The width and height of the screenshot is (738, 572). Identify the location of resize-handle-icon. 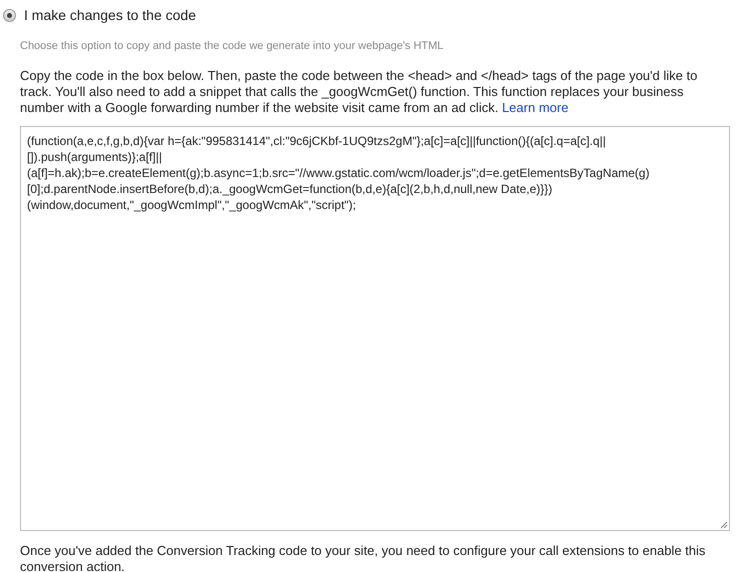
(724, 524).